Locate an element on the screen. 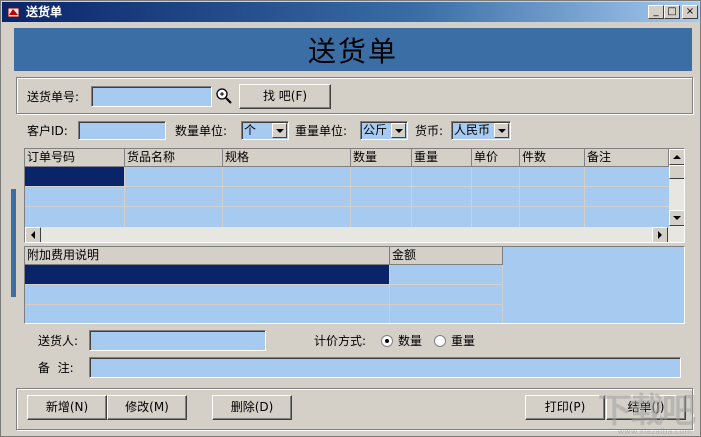 The image size is (701, 437). banner: 送货单 is located at coordinates (353, 49).